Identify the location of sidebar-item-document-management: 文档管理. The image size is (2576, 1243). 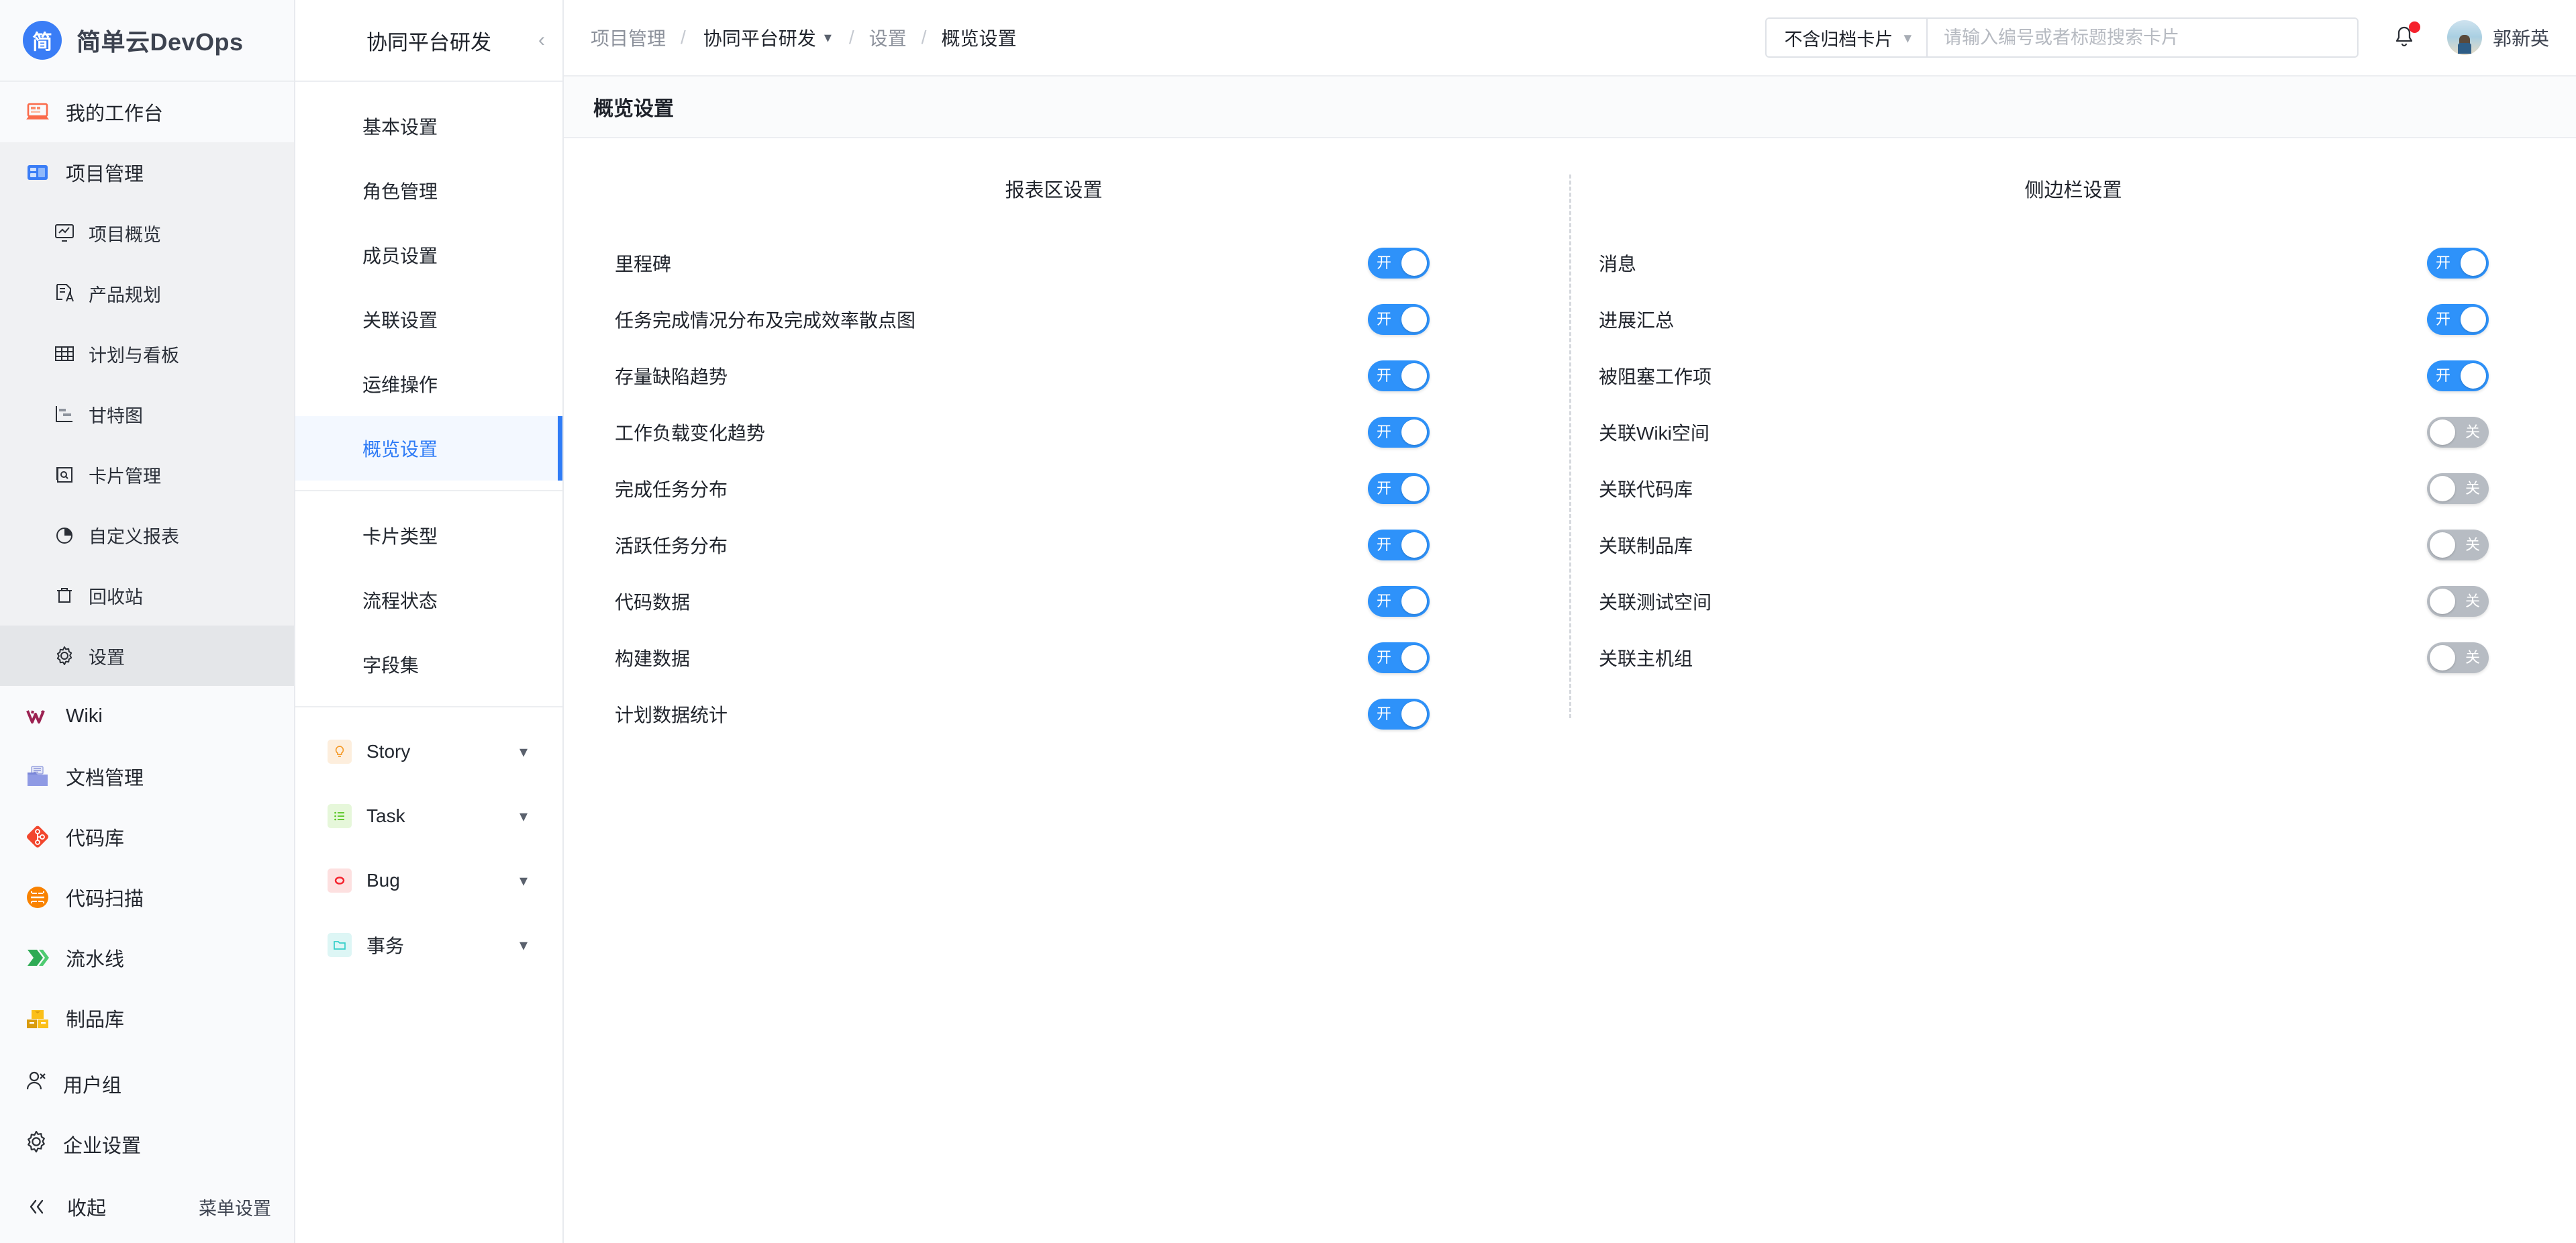
(147, 777).